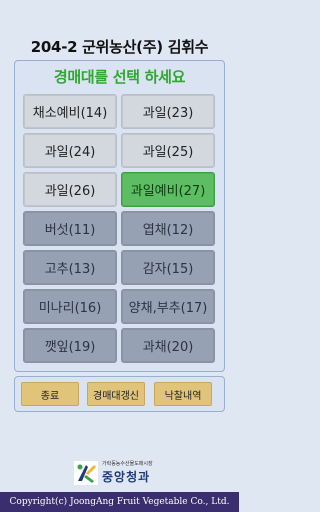  I want to click on select-stall-prompt: 경매대를 선택 하세요, so click(119, 77).